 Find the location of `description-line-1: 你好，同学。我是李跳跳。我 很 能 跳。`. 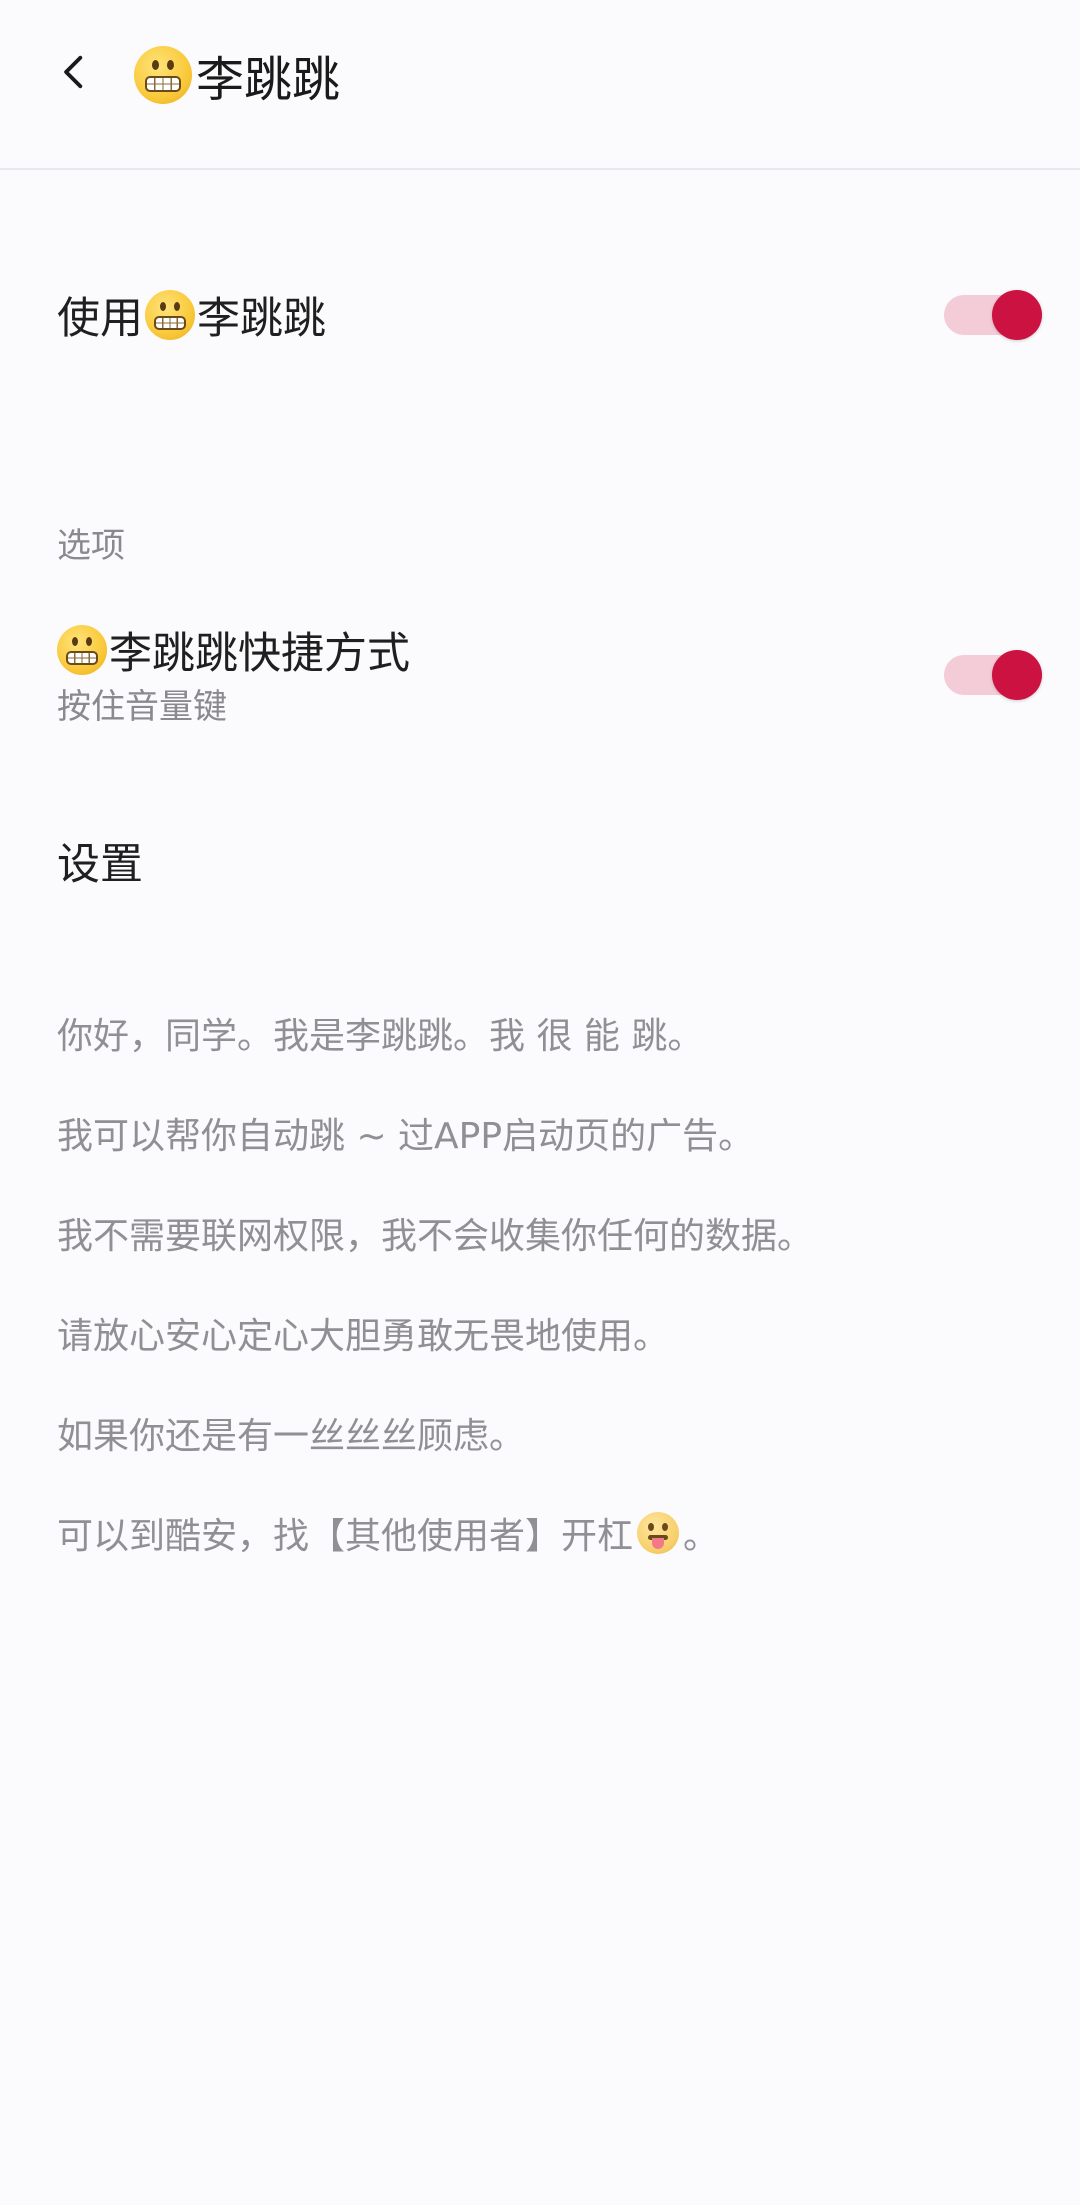

description-line-1: 你好，同学。我是李跳跳。我 很 能 跳。 is located at coordinates (380, 1036).